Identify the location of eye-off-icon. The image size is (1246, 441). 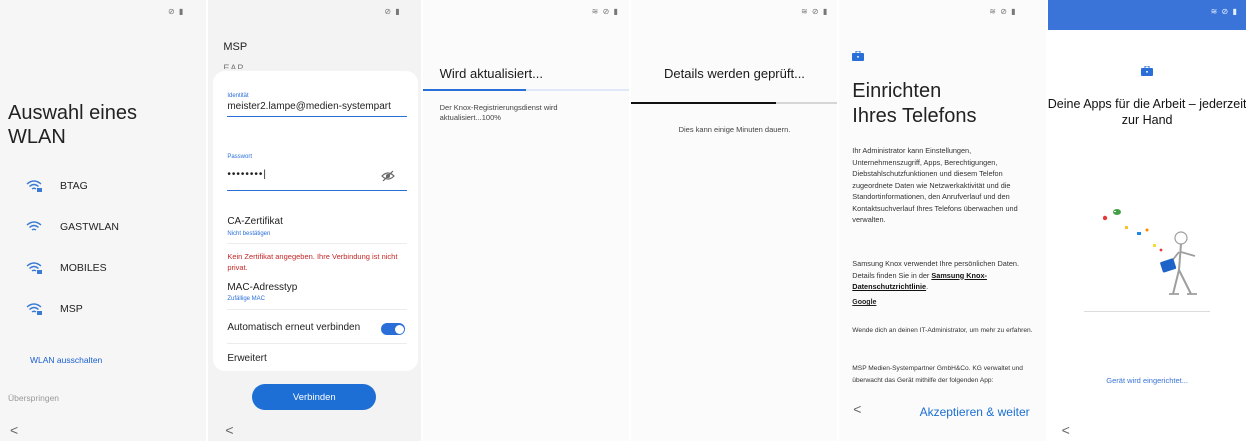
(388, 176).